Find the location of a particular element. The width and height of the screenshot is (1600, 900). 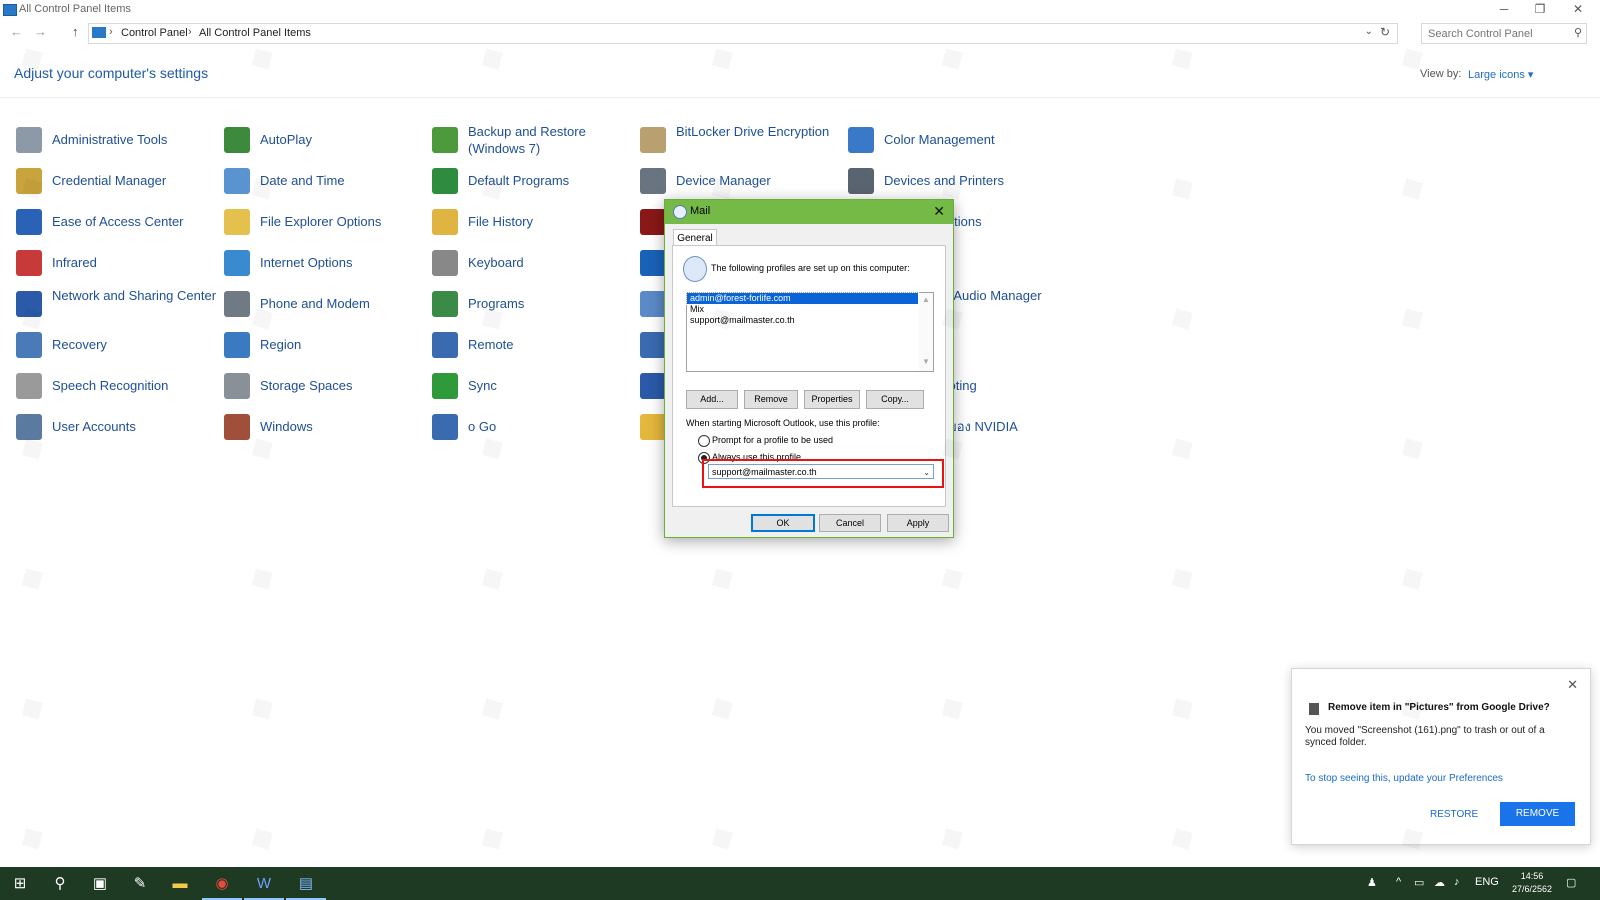

date-time-icon is located at coordinates (237, 181).